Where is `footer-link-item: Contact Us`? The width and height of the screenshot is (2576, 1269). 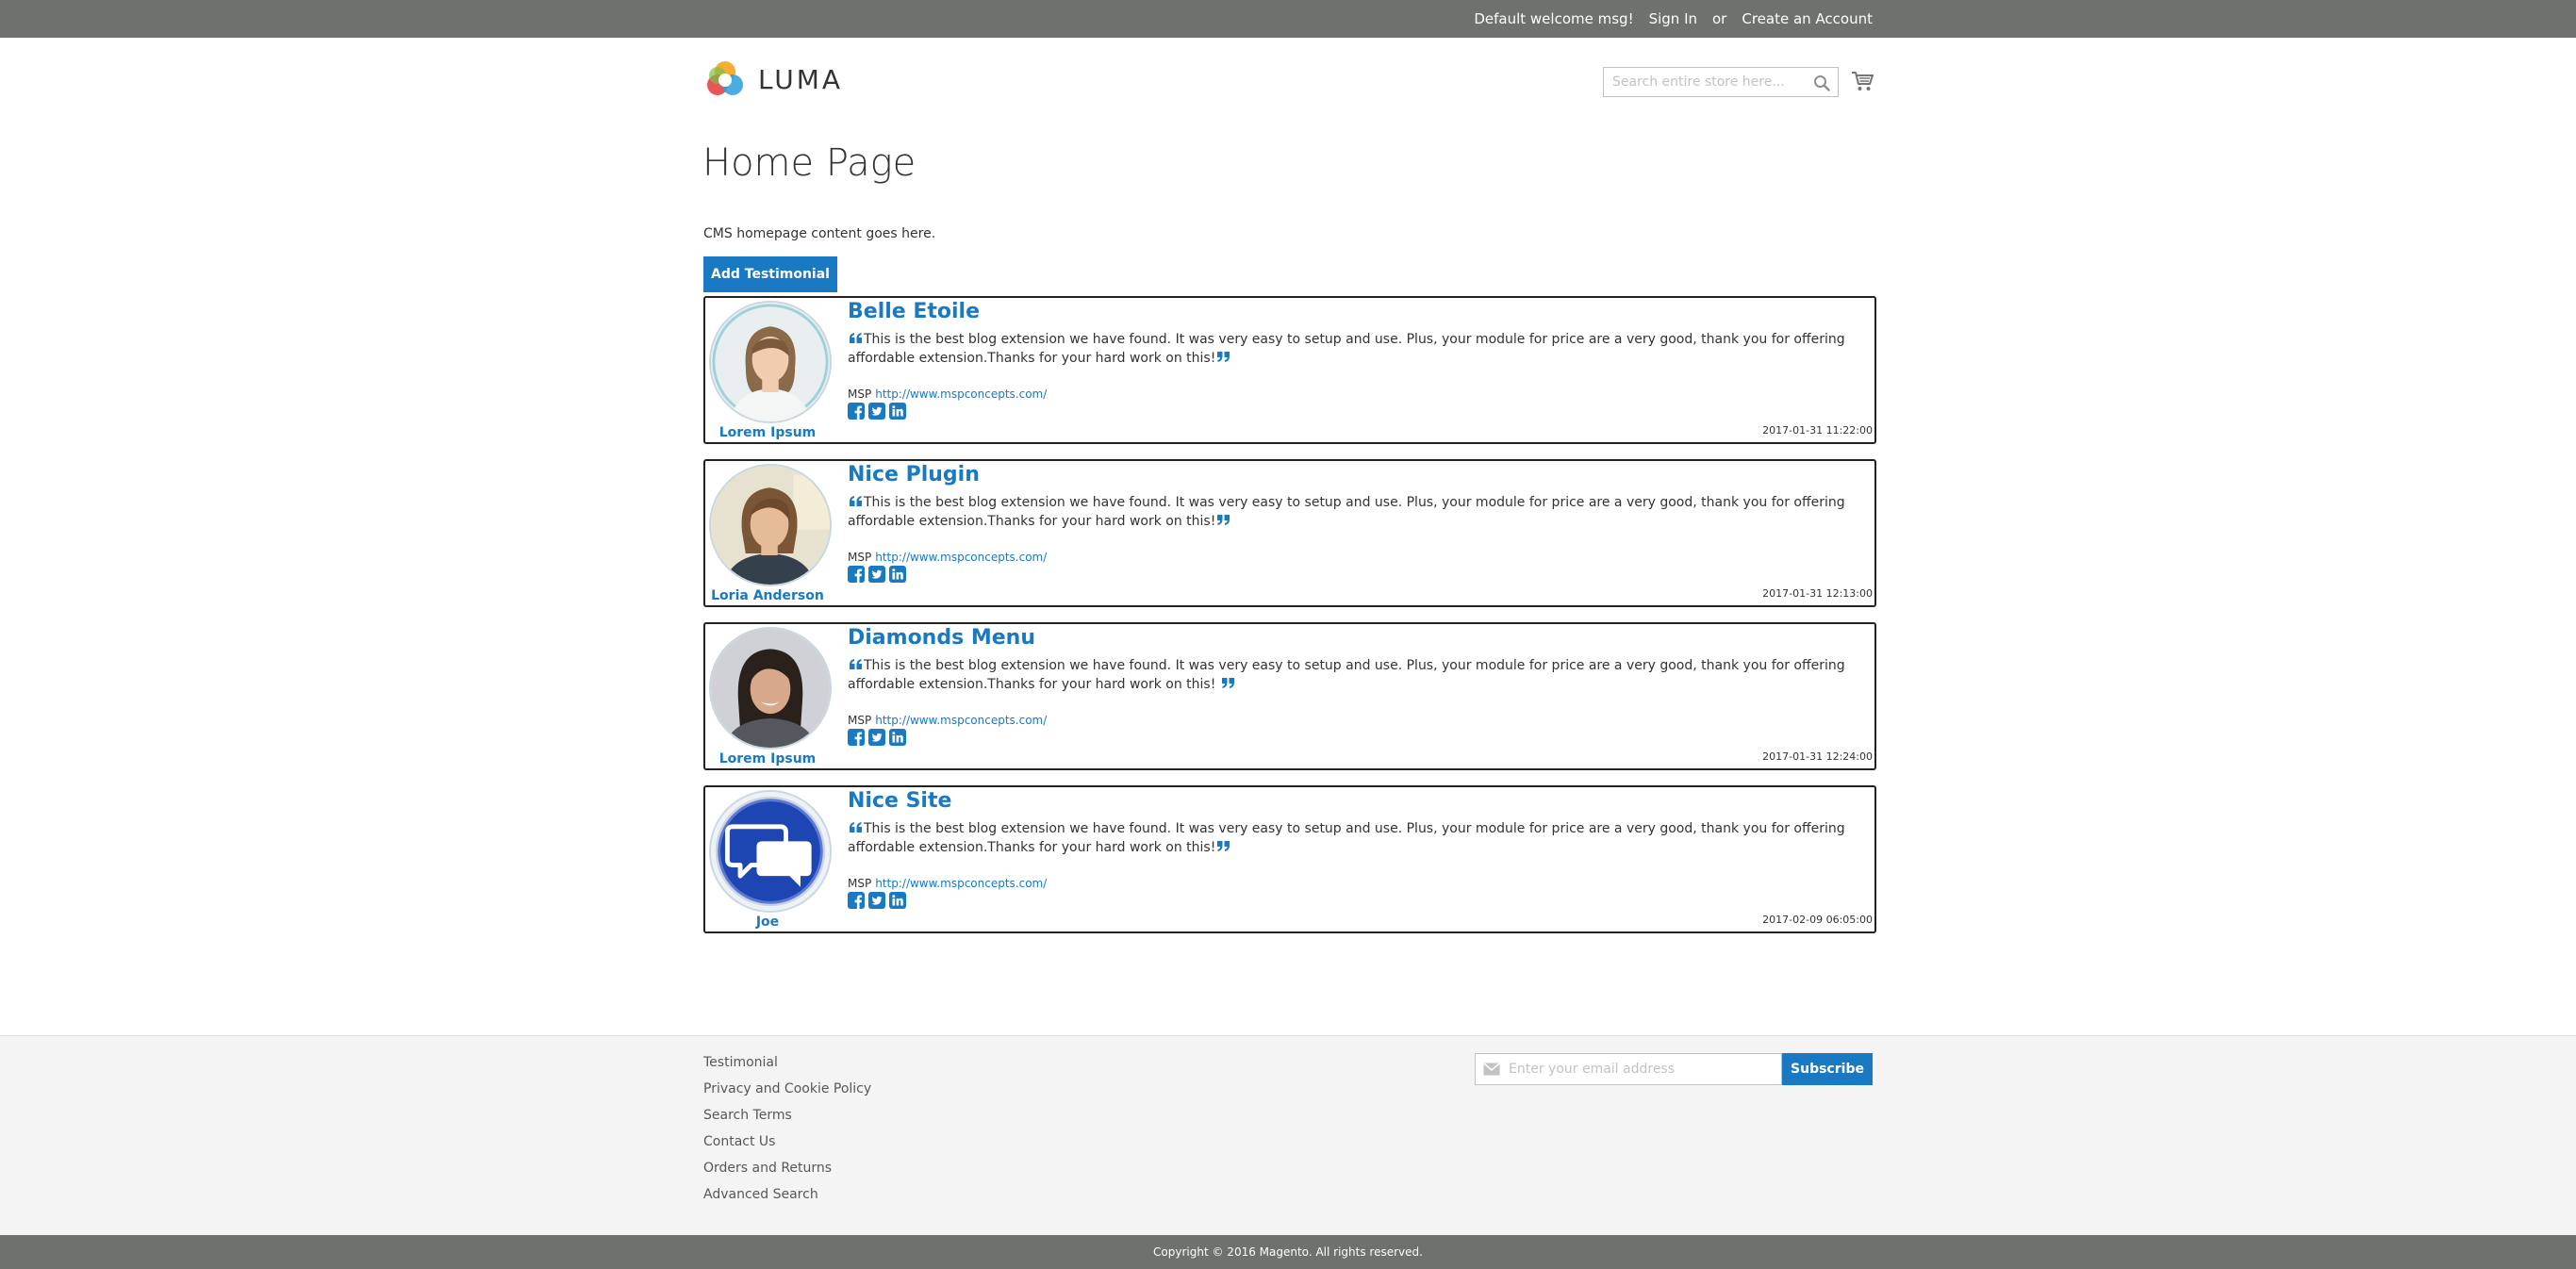 footer-link-item: Contact Us is located at coordinates (787, 1142).